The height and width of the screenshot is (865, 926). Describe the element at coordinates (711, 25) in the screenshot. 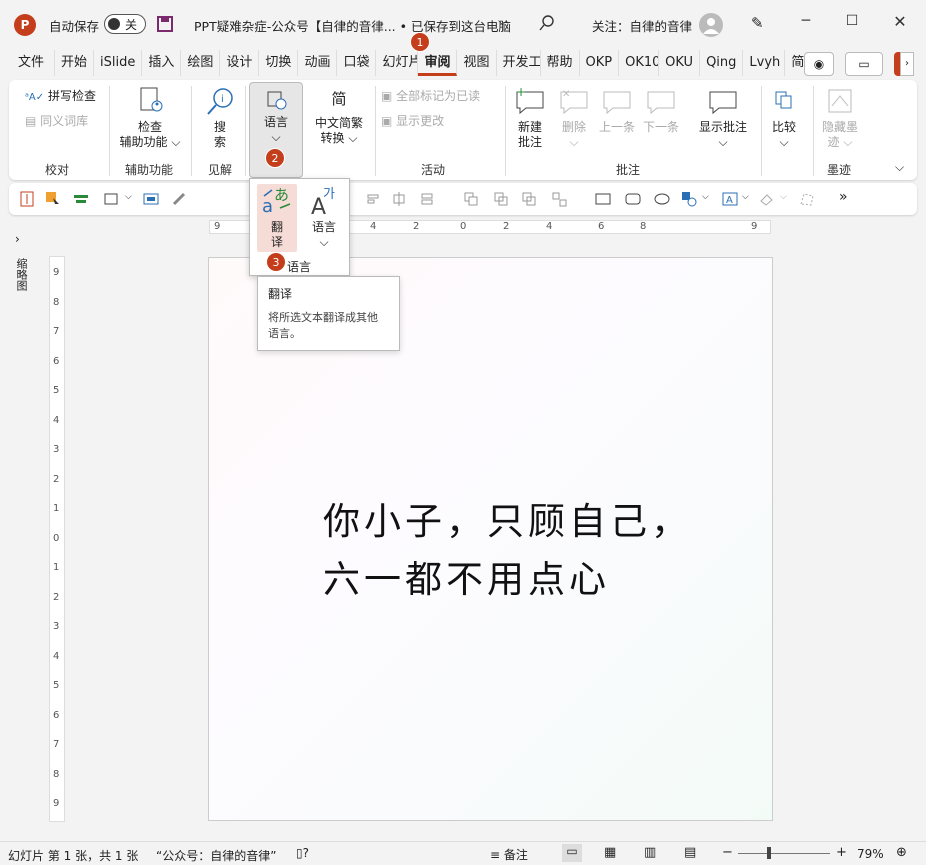

I see `avatar` at that location.